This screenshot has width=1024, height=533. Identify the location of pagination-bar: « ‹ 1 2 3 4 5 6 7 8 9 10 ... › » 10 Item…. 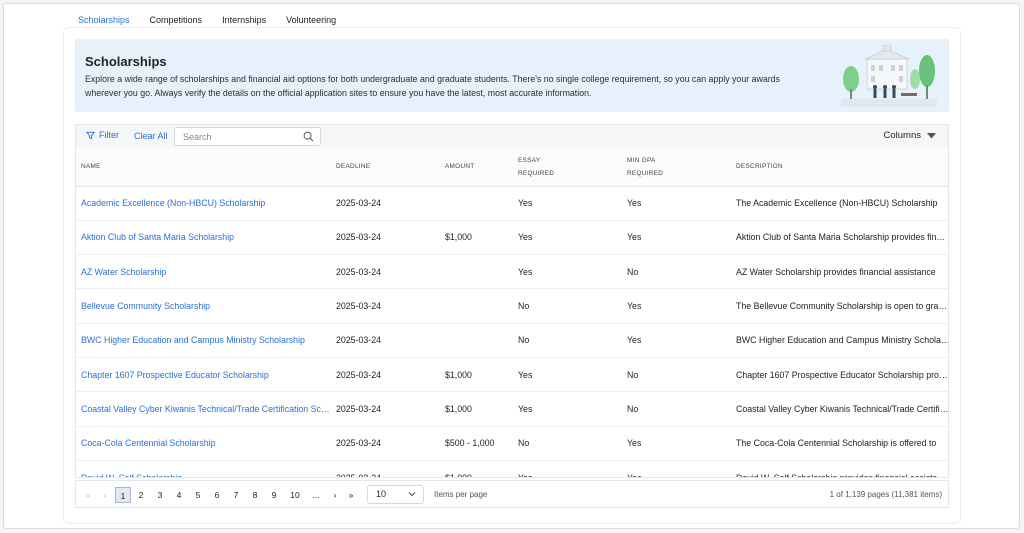
(512, 494).